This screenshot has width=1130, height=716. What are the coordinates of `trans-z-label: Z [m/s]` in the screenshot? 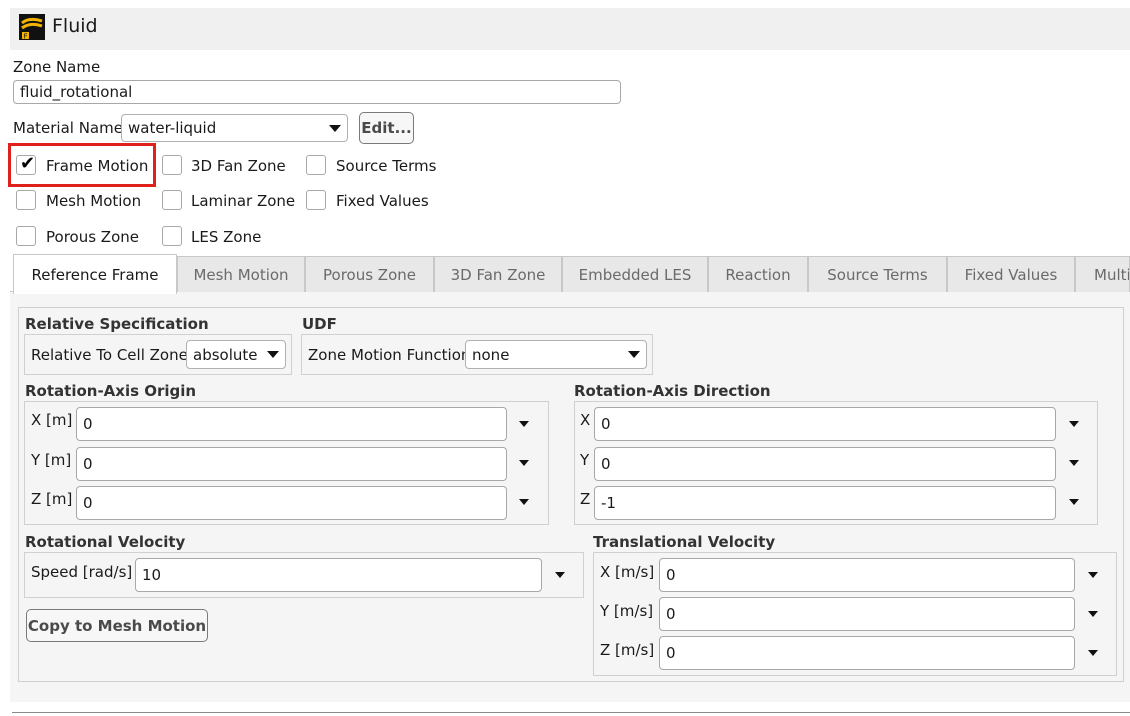 It's located at (627, 650).